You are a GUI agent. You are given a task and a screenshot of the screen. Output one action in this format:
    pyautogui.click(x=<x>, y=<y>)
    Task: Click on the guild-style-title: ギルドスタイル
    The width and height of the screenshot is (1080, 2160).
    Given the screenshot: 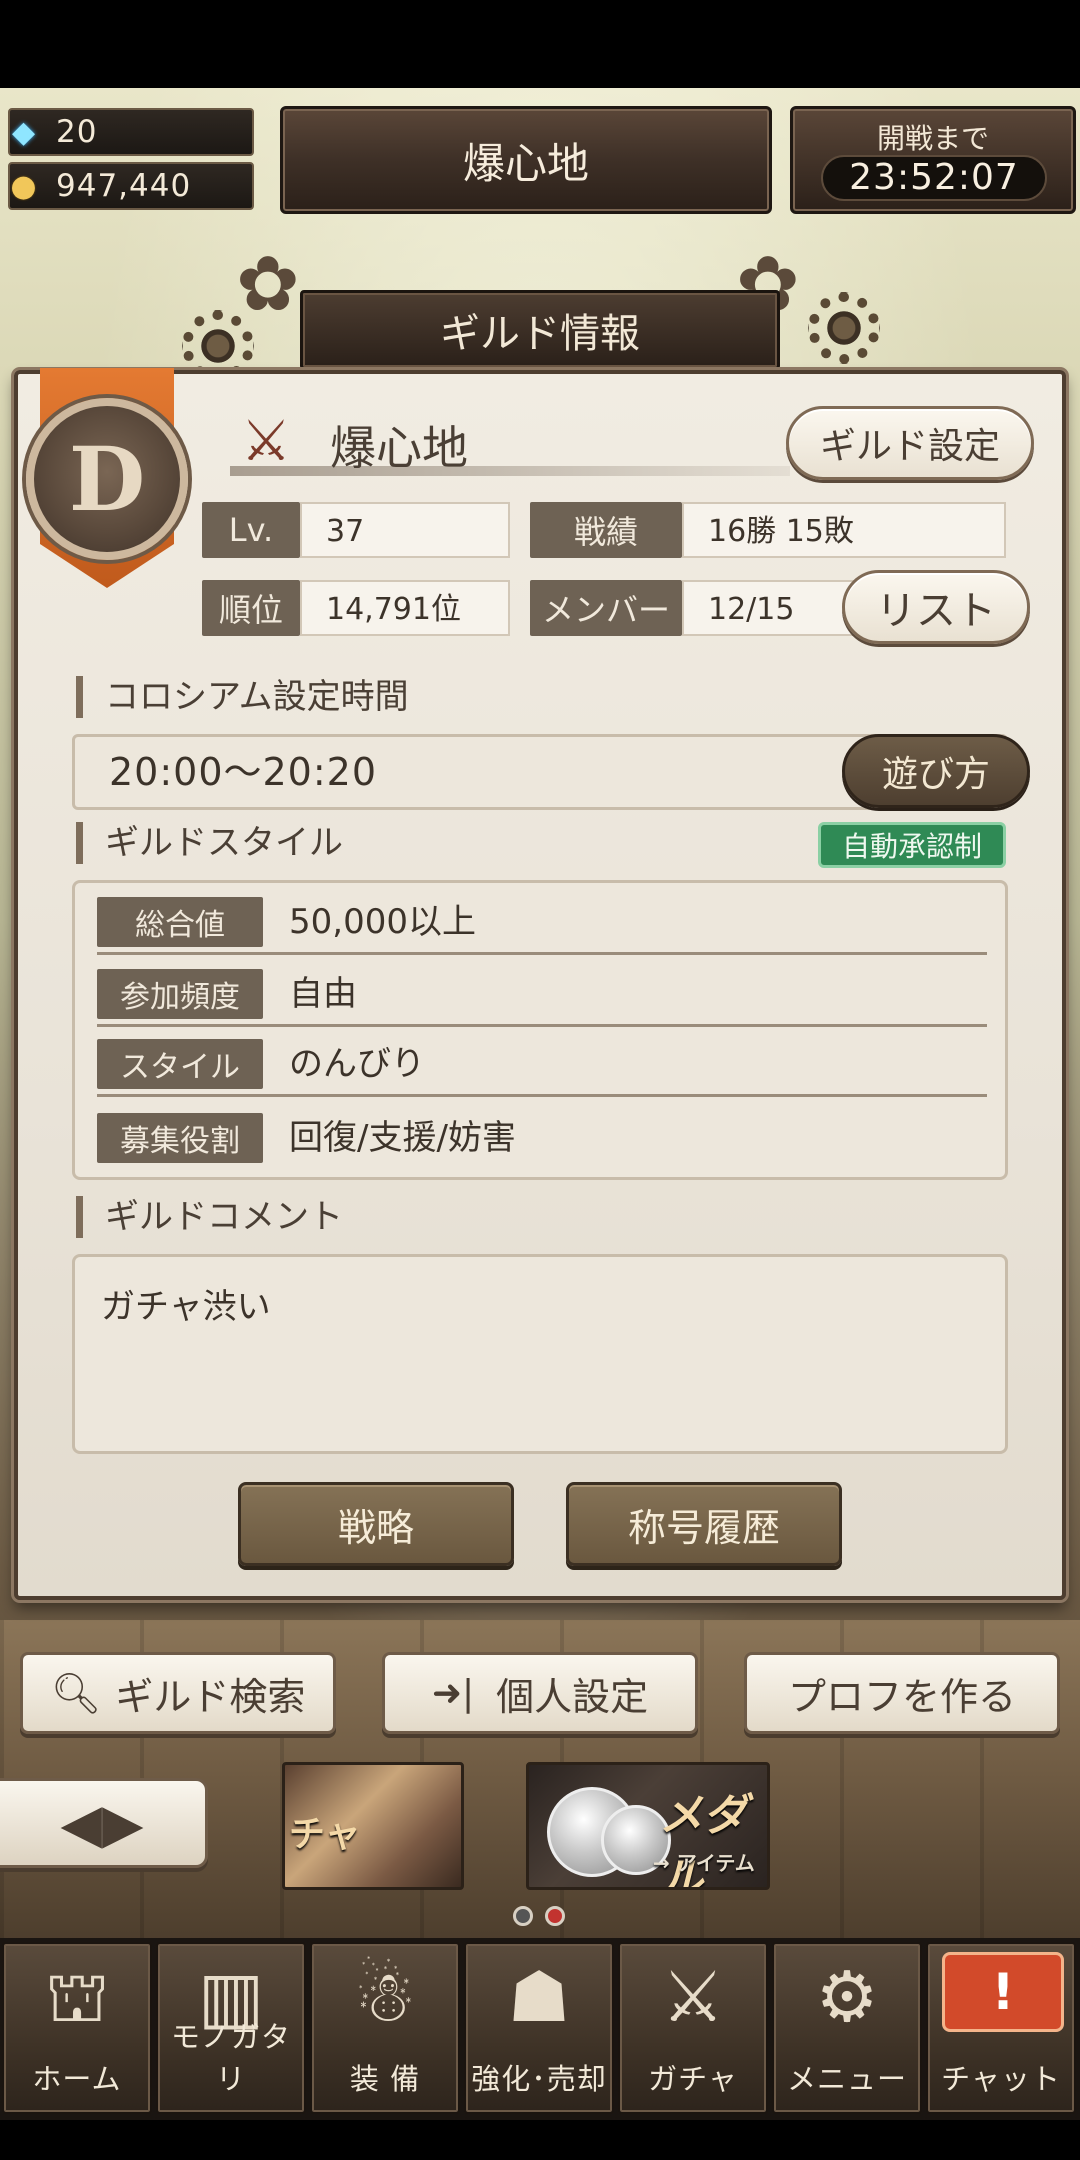 What is the action you would take?
    pyautogui.click(x=209, y=843)
    